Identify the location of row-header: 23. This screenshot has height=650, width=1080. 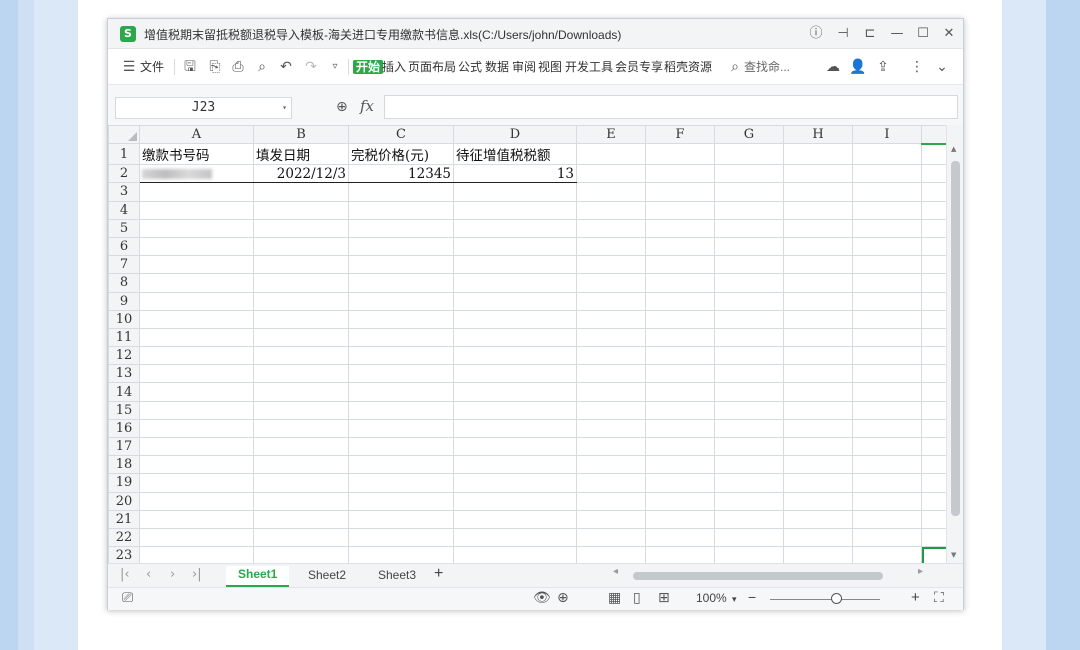
(124, 554).